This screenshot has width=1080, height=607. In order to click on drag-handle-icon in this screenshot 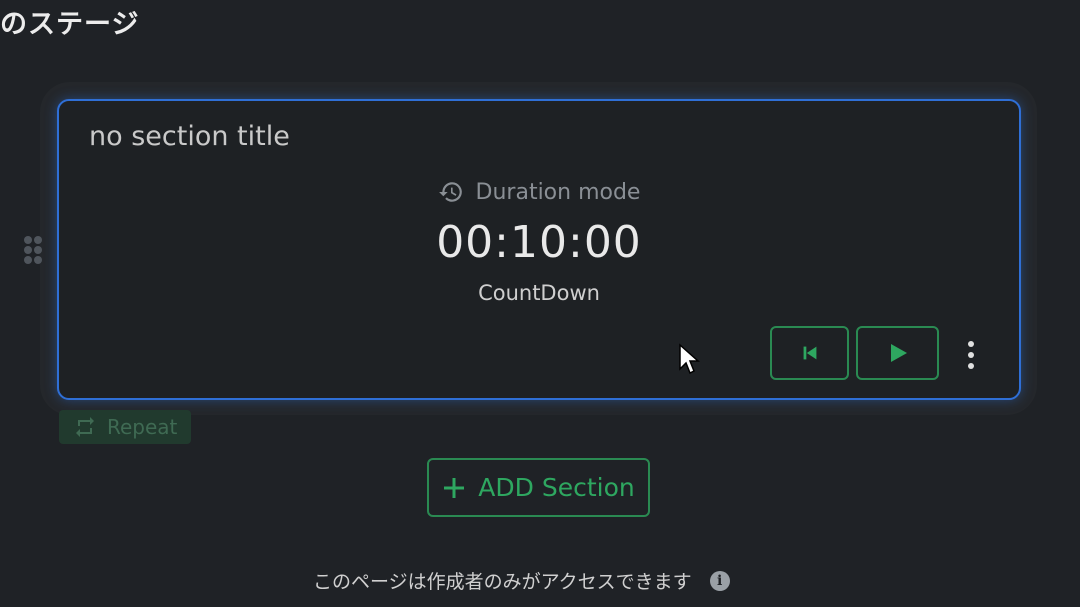, I will do `click(35, 250)`.